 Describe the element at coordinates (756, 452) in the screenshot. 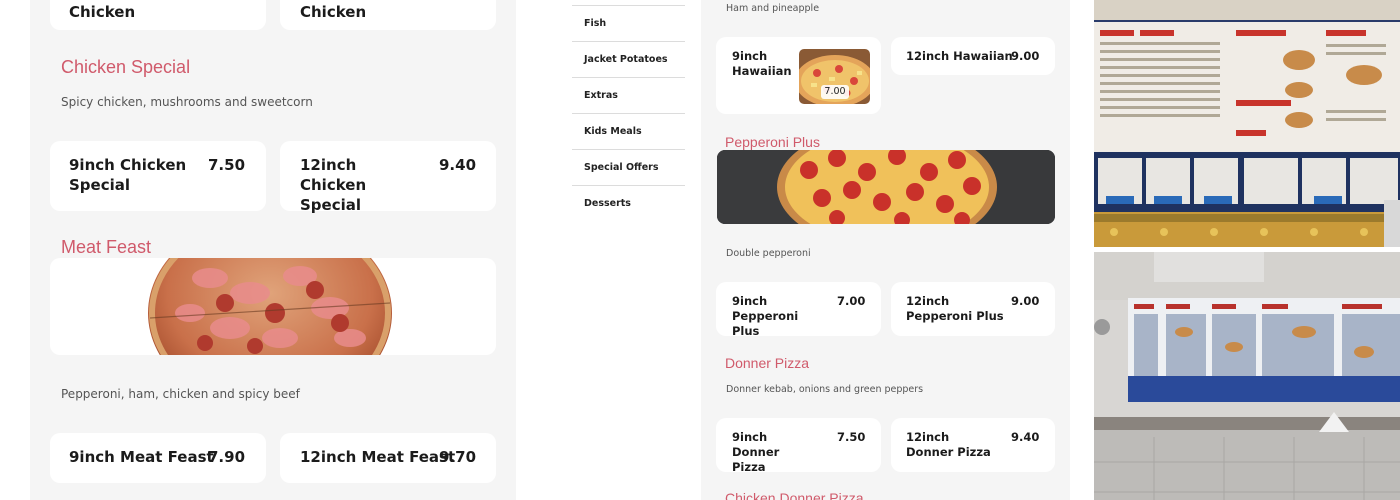

I see `menu-item-name: 9inch Donner Pizza` at that location.